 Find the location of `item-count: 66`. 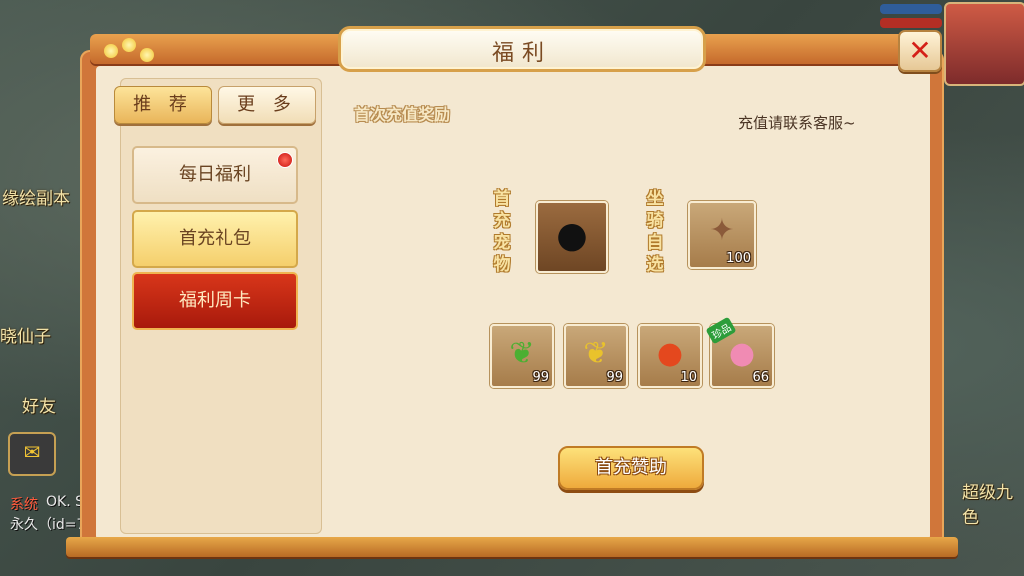

item-count: 66 is located at coordinates (760, 377).